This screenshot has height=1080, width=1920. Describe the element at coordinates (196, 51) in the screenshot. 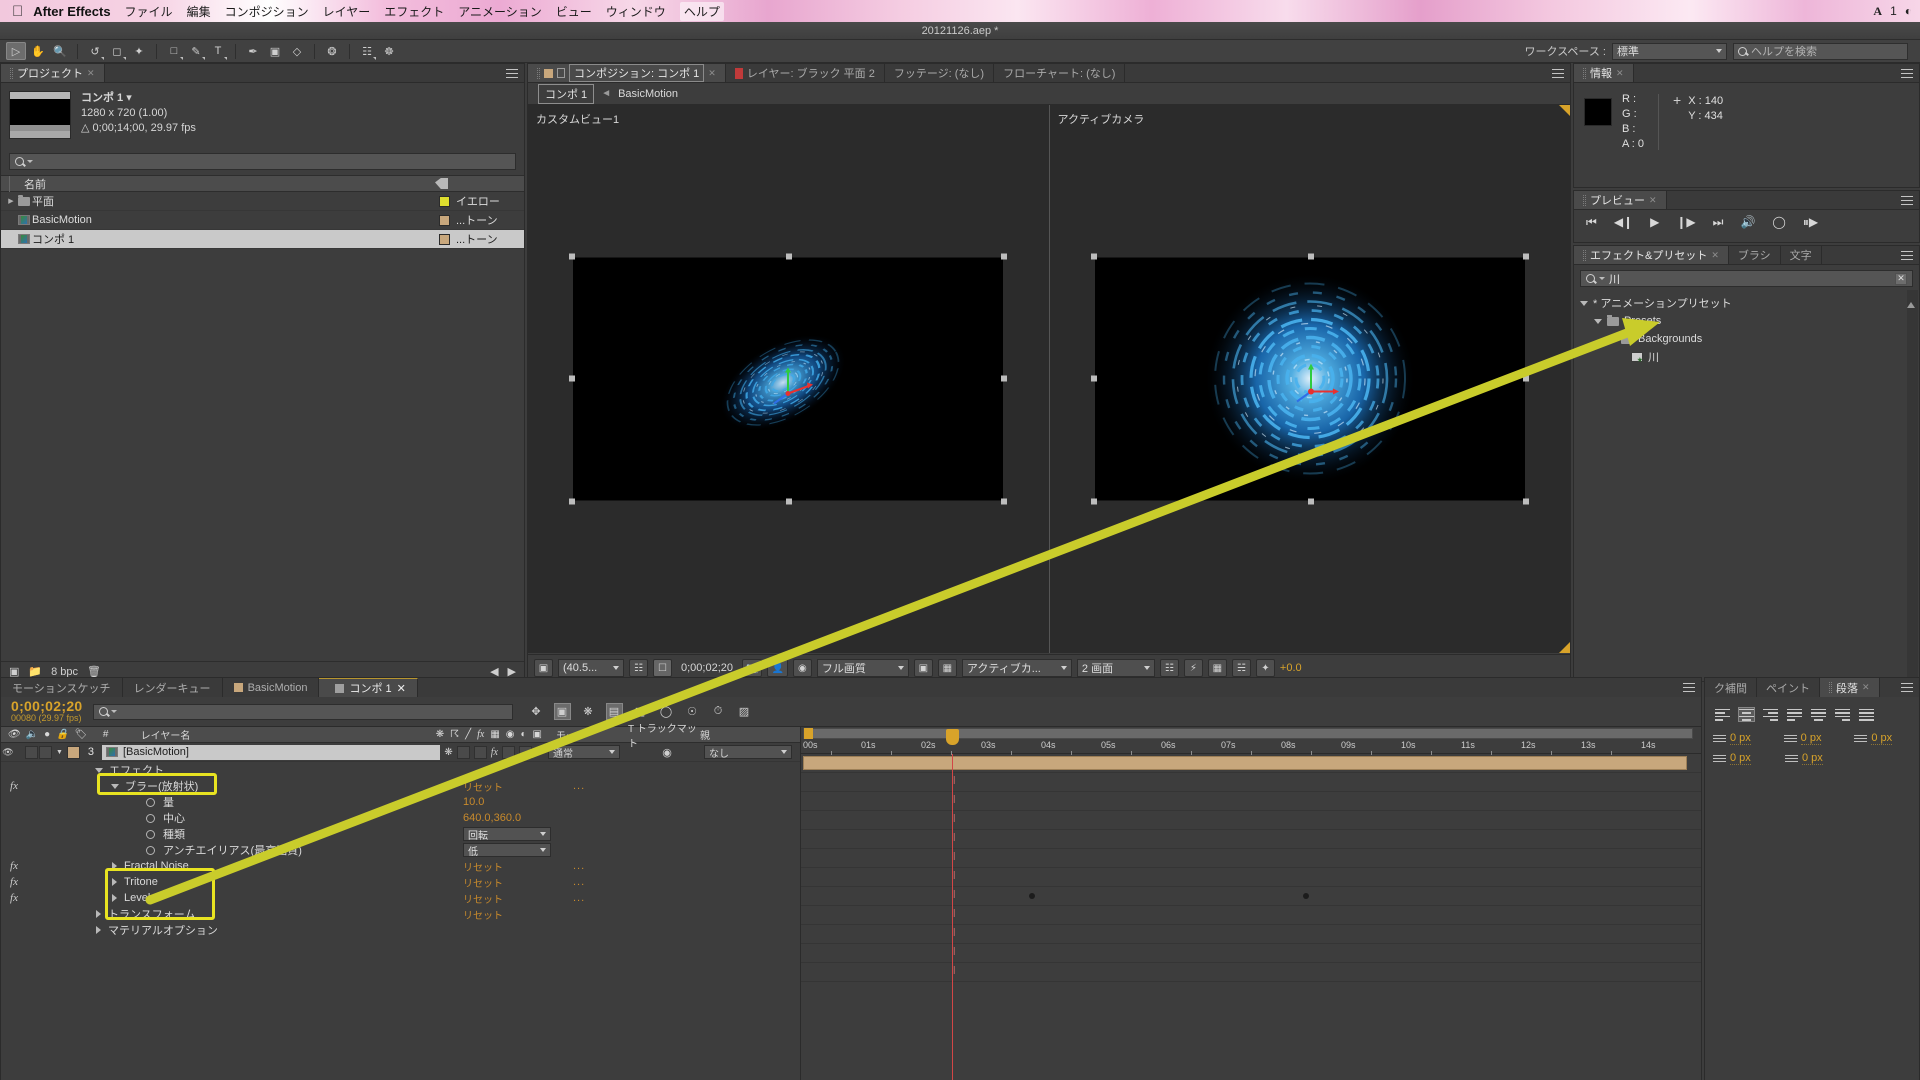

I see `pen-tool: ✎` at that location.